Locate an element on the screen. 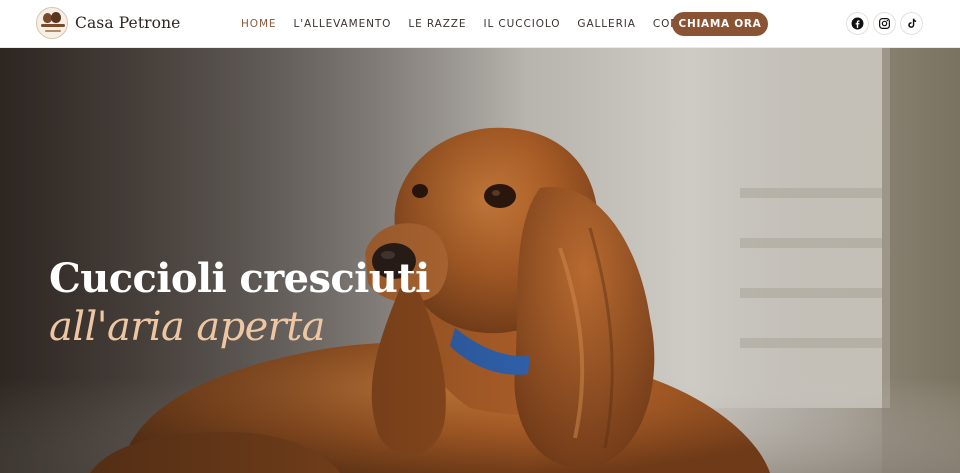  tiktok-icon is located at coordinates (912, 23).